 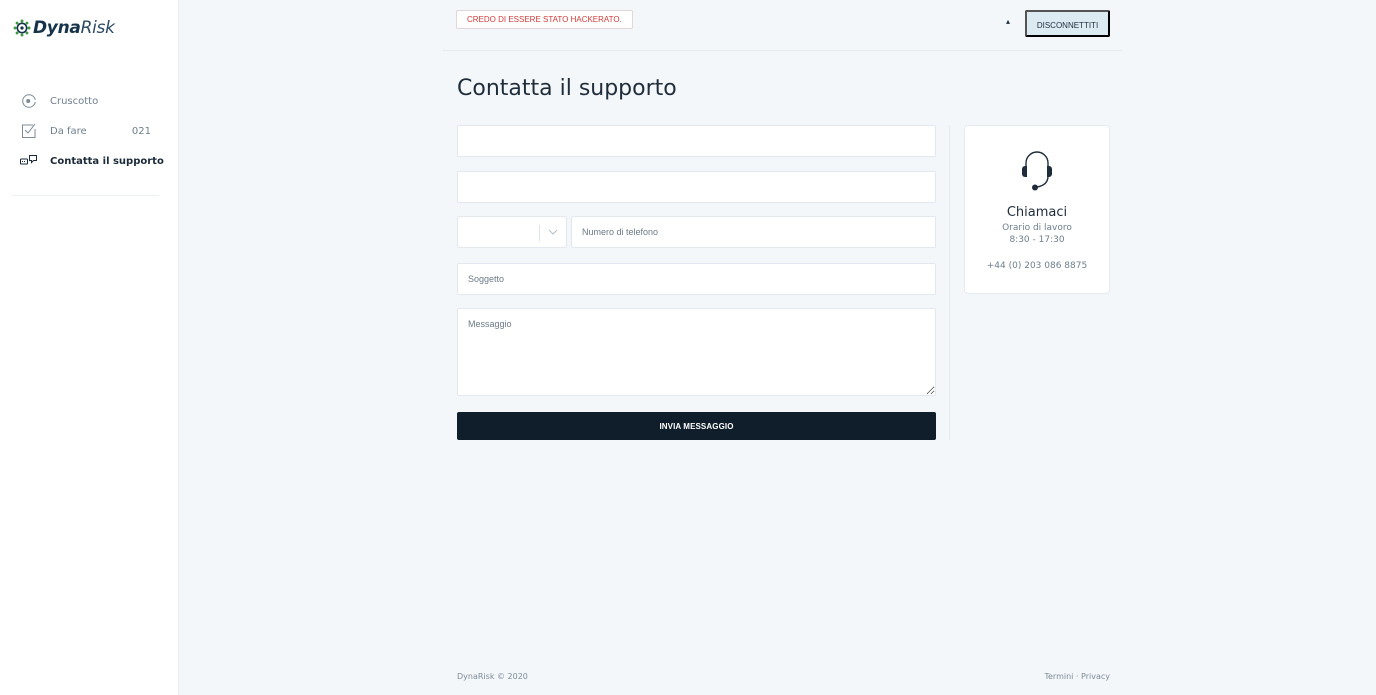 I want to click on checklist-icon, so click(x=29, y=131).